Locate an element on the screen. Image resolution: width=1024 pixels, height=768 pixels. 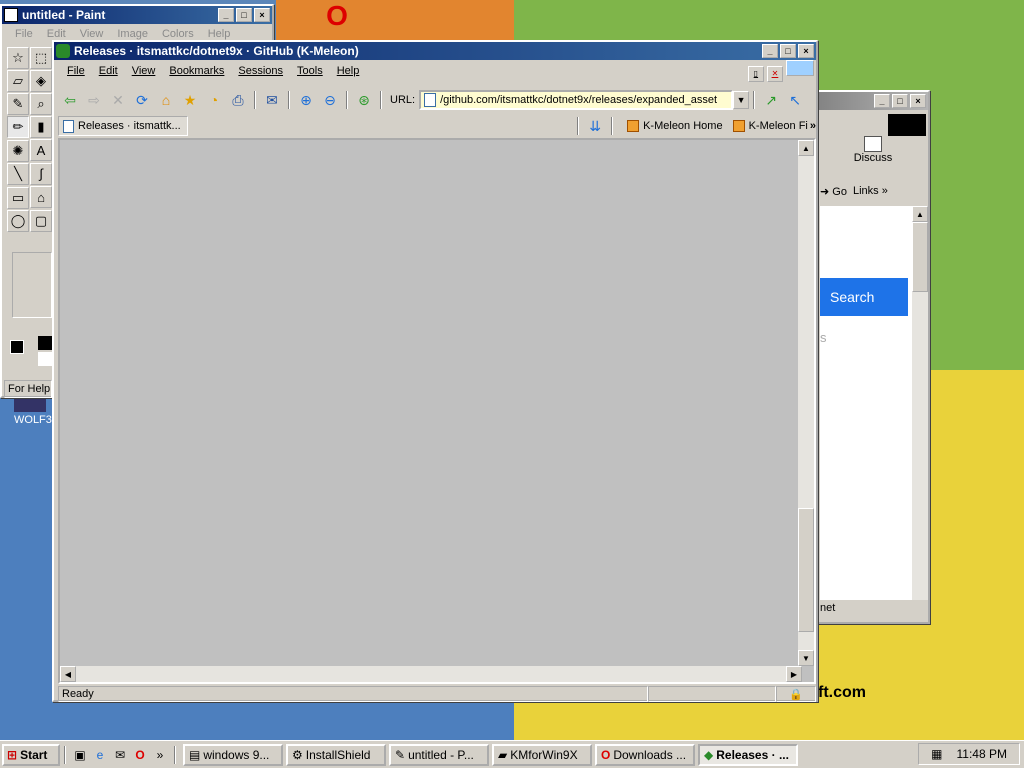
zoom-in-icon: ⊕ is located at coordinates (306, 100).